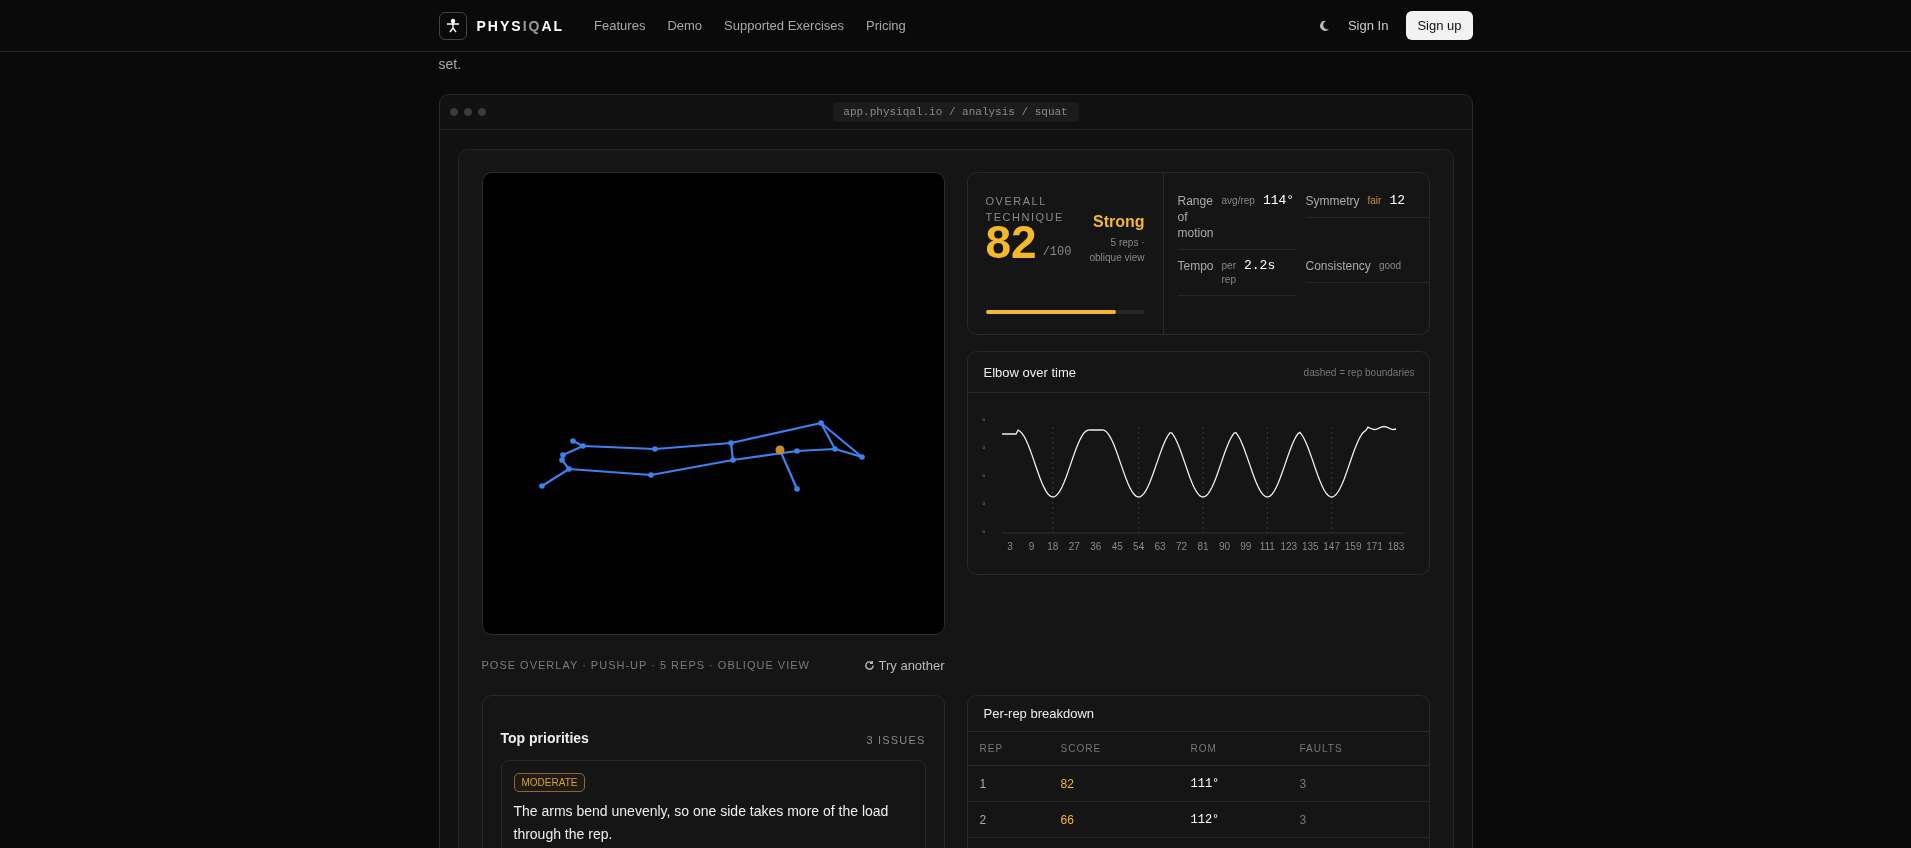 The height and width of the screenshot is (848, 1911). Describe the element at coordinates (549, 782) in the screenshot. I see `severity-badge: MODERATE` at that location.